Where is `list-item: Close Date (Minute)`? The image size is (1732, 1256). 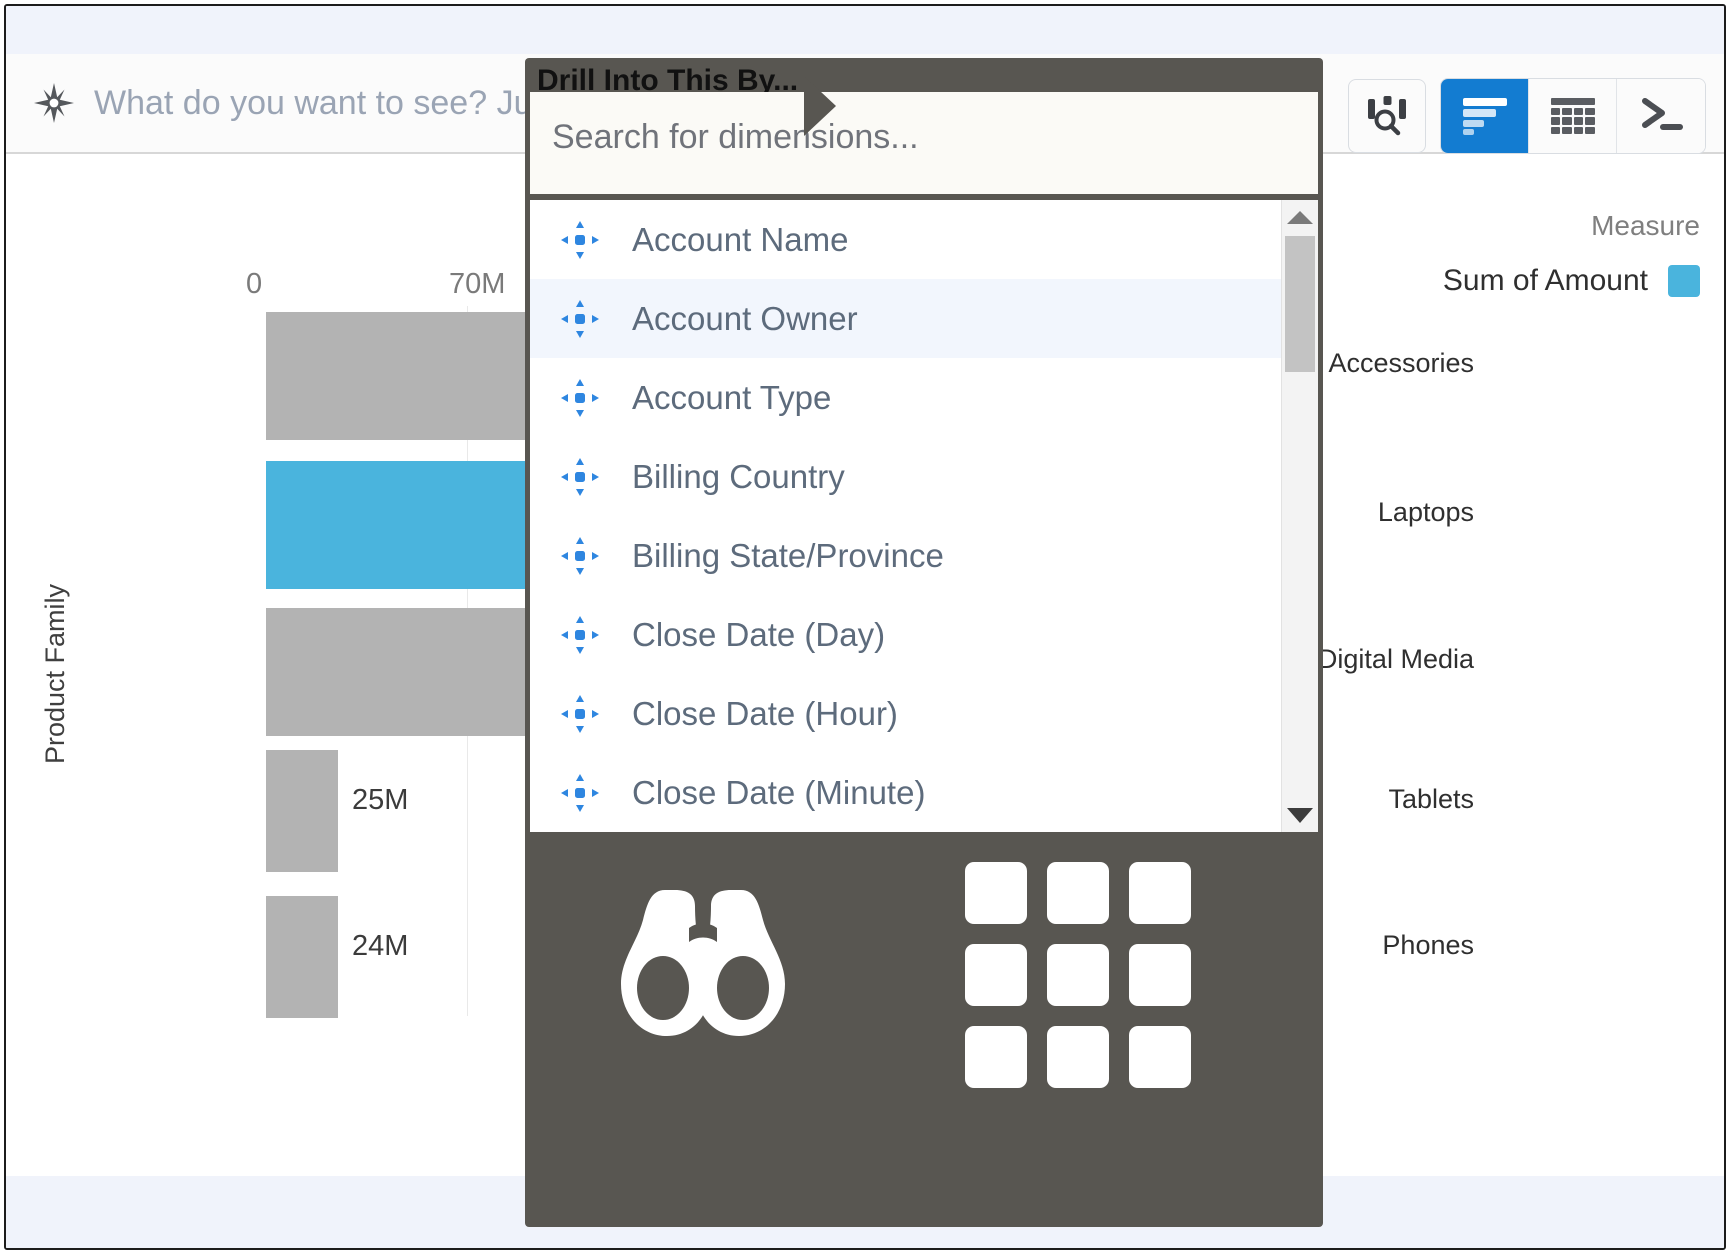 list-item: Close Date (Minute) is located at coordinates (924, 792).